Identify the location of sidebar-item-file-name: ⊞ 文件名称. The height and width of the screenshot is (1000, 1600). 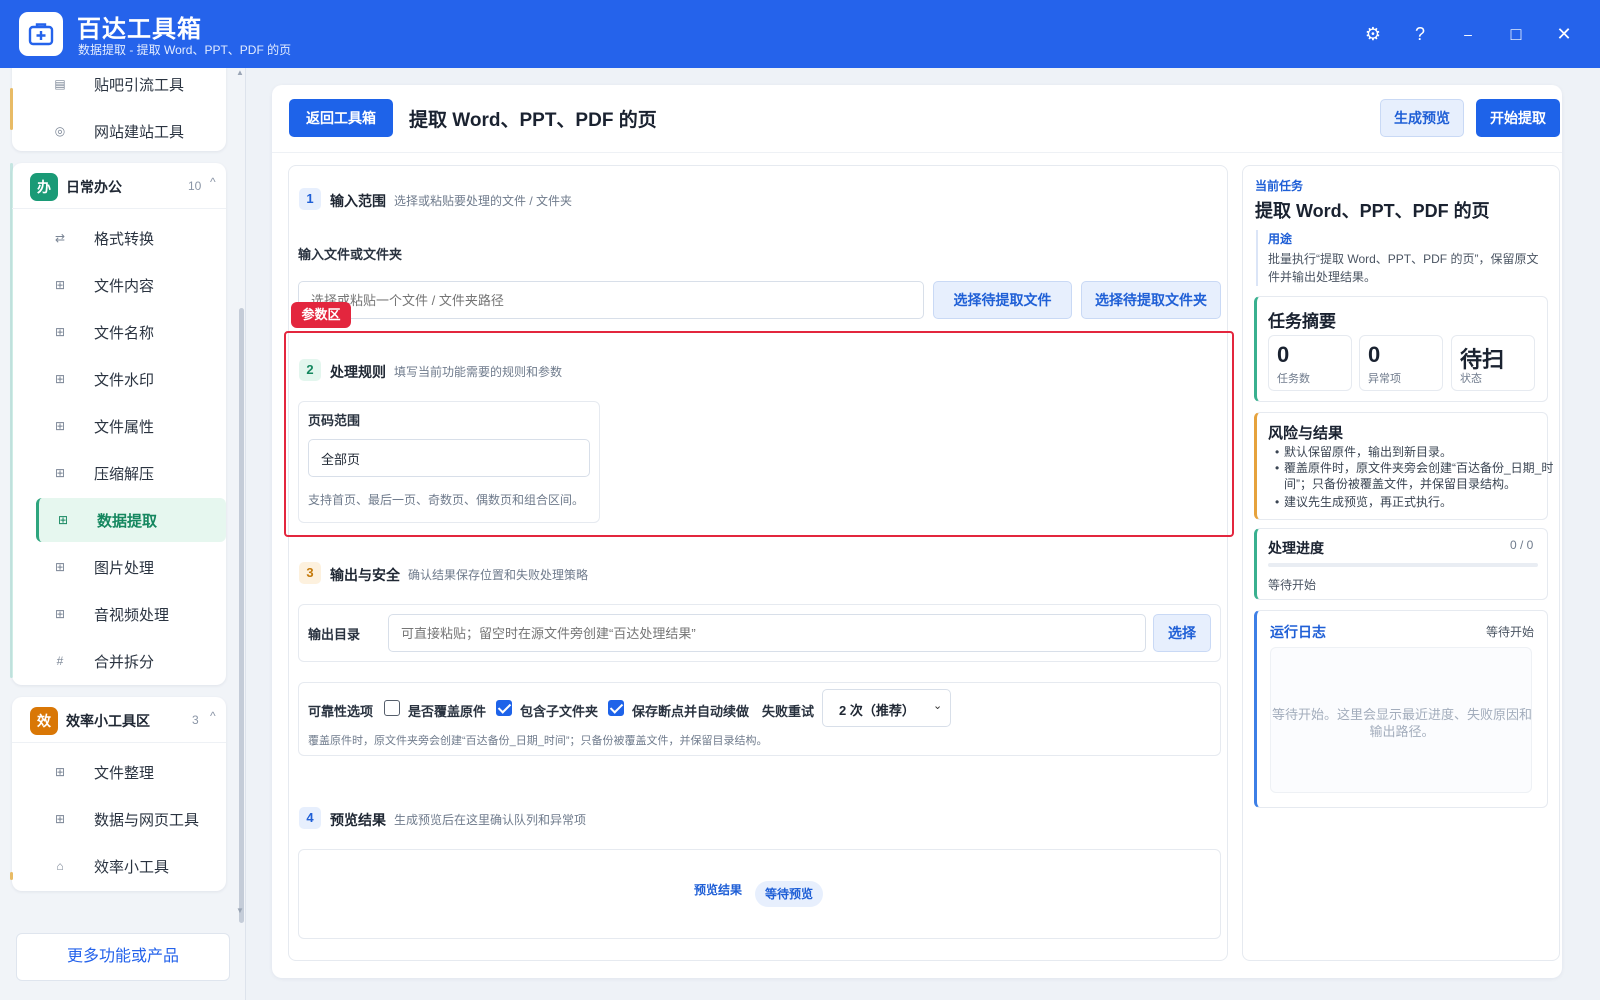
(131, 332).